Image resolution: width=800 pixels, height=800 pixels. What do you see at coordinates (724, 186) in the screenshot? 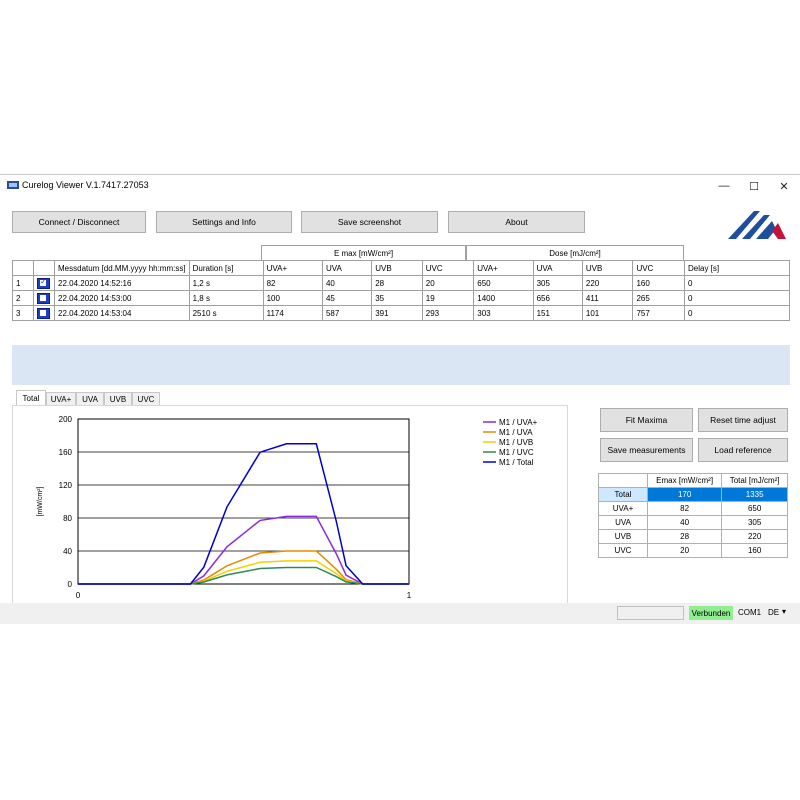
I see `minimize-icon: —` at bounding box center [724, 186].